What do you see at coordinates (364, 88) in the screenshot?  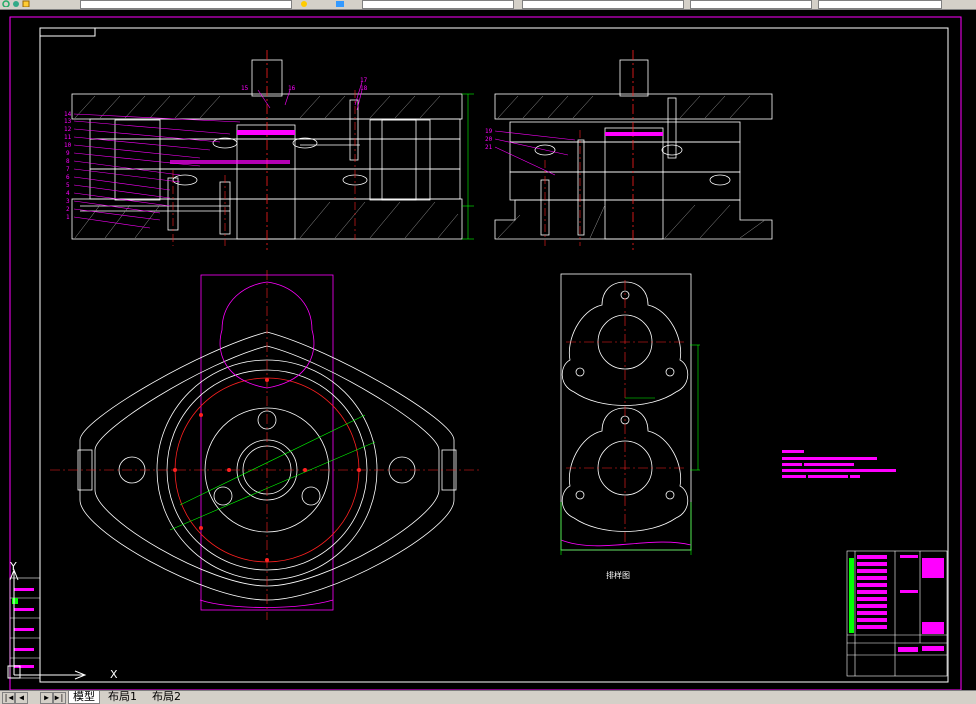 I see `svg-text: 18` at bounding box center [364, 88].